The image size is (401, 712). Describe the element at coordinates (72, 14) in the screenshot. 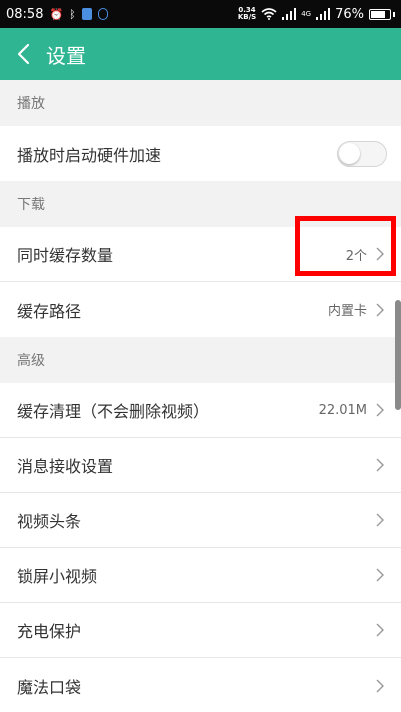

I see `bluetooth-icon: ᛒ` at that location.